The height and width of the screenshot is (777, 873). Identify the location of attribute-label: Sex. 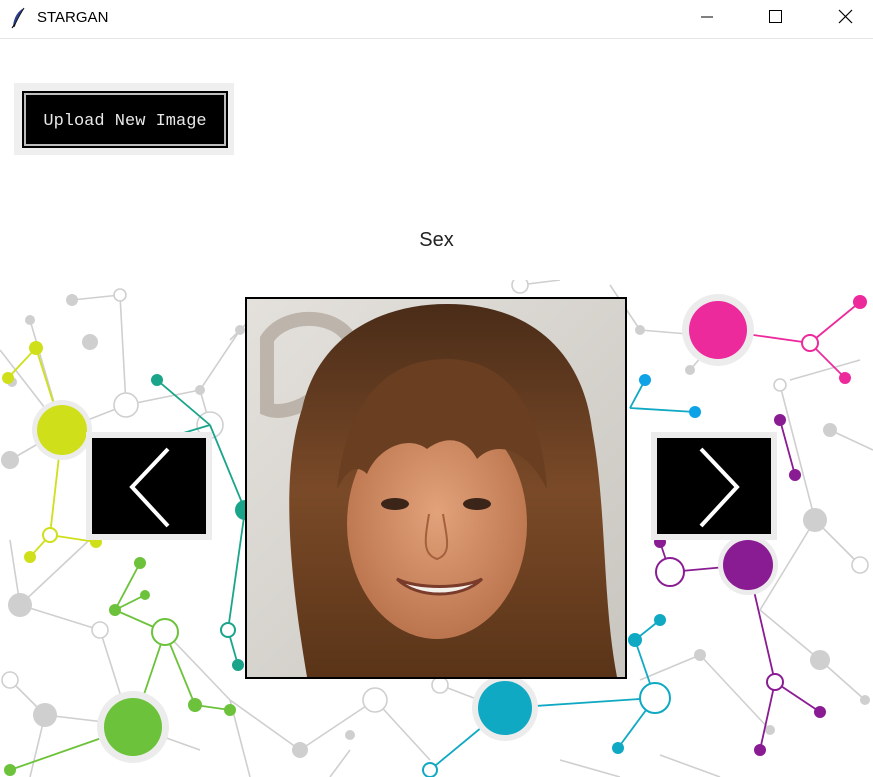
(436, 240).